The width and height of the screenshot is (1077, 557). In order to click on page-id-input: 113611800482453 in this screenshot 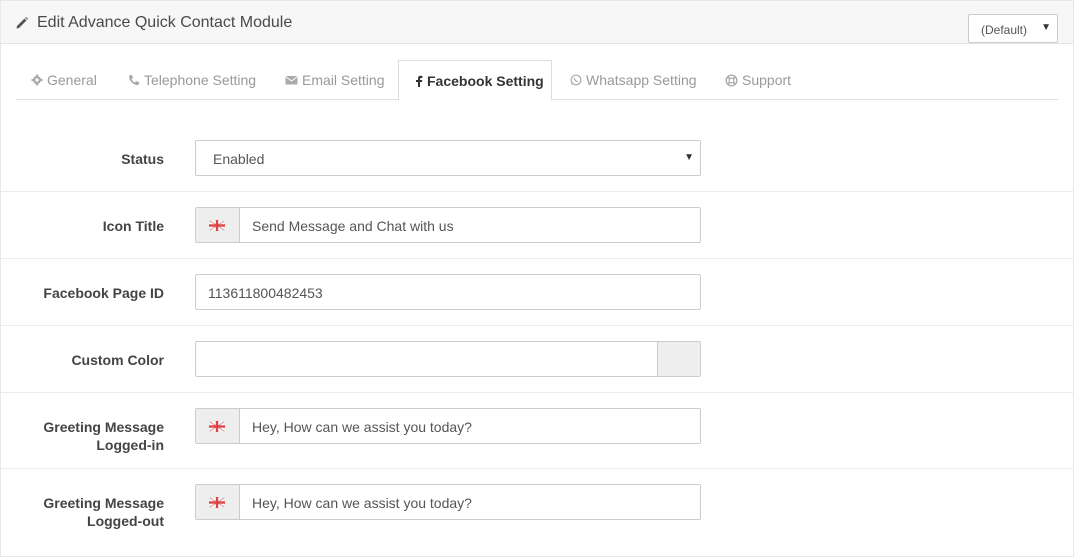, I will do `click(448, 292)`.